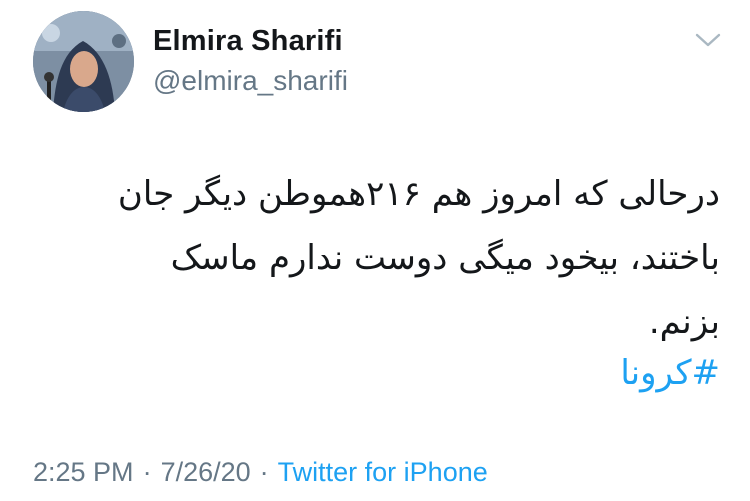 The image size is (750, 501). What do you see at coordinates (83, 61) in the screenshot?
I see `avatar` at bounding box center [83, 61].